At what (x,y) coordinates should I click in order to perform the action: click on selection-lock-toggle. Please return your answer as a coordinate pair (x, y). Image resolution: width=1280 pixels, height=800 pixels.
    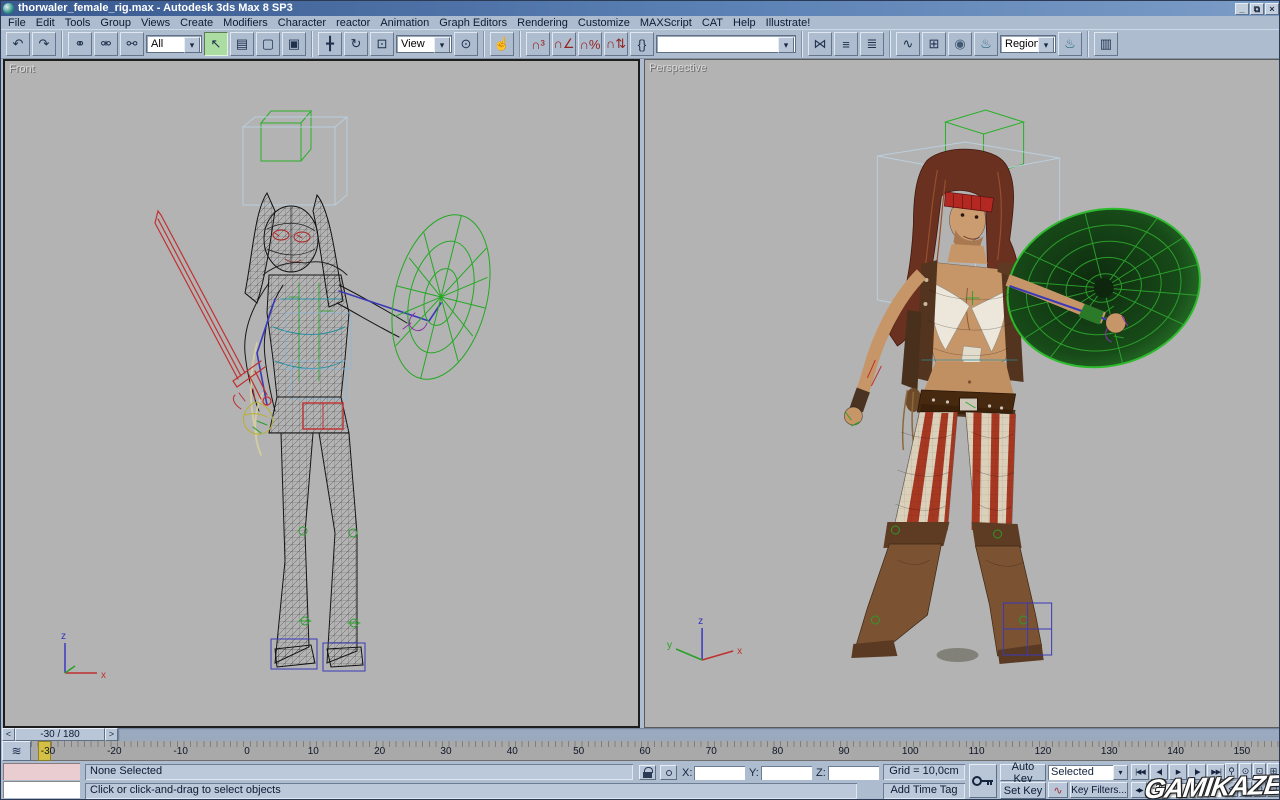
    Looking at the image, I should click on (647, 772).